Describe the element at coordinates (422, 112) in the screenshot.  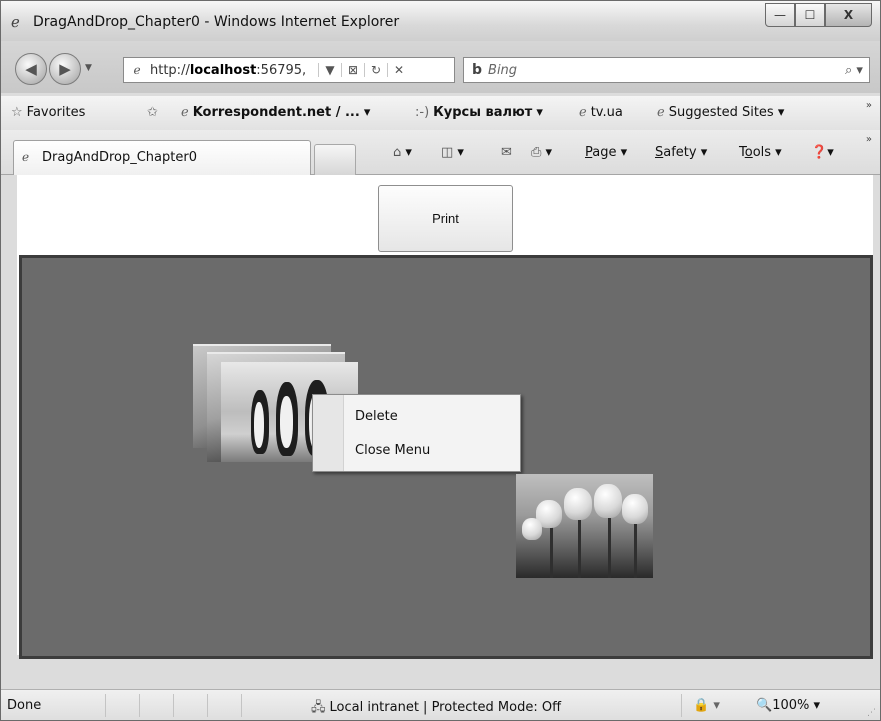
I see `smiley-icon: :-)` at that location.